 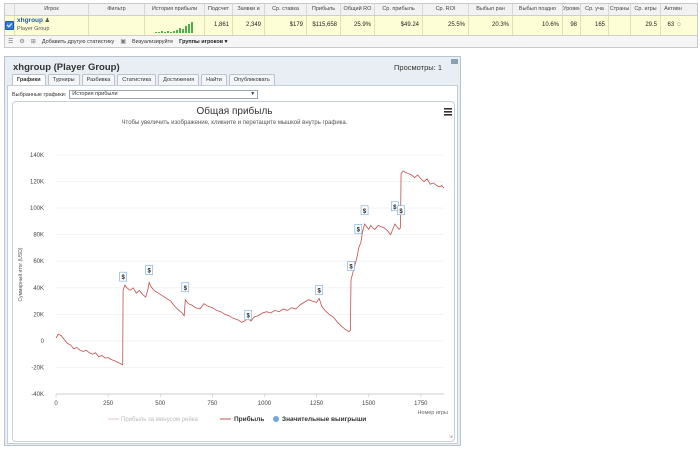 I want to click on graph-selector-row: Выбранные графики: История прибыли ▼, so click(x=135, y=94).